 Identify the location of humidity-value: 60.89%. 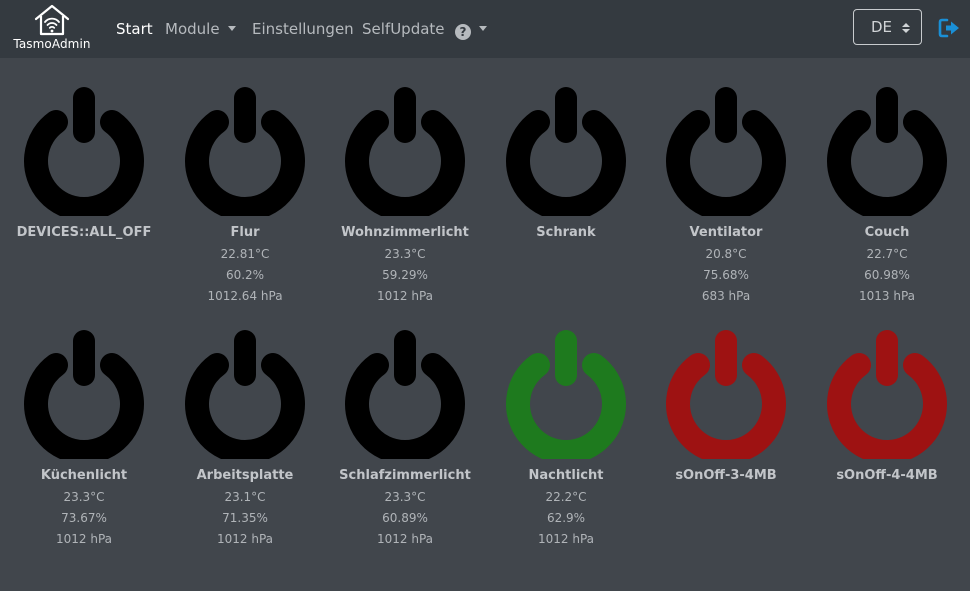
(405, 518).